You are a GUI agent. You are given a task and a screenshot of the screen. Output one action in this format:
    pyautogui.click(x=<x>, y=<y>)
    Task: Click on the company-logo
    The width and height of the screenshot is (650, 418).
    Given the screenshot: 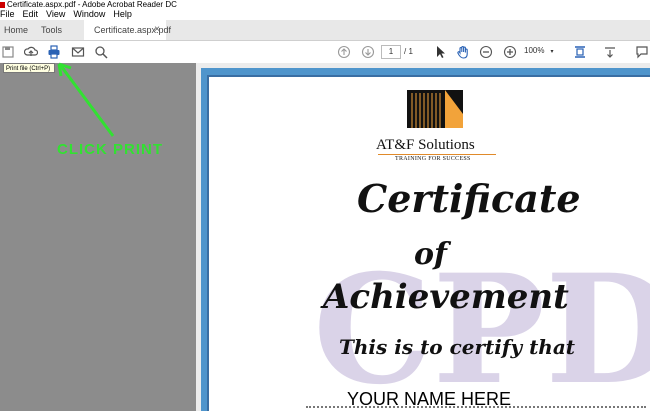 What is the action you would take?
    pyautogui.click(x=435, y=109)
    